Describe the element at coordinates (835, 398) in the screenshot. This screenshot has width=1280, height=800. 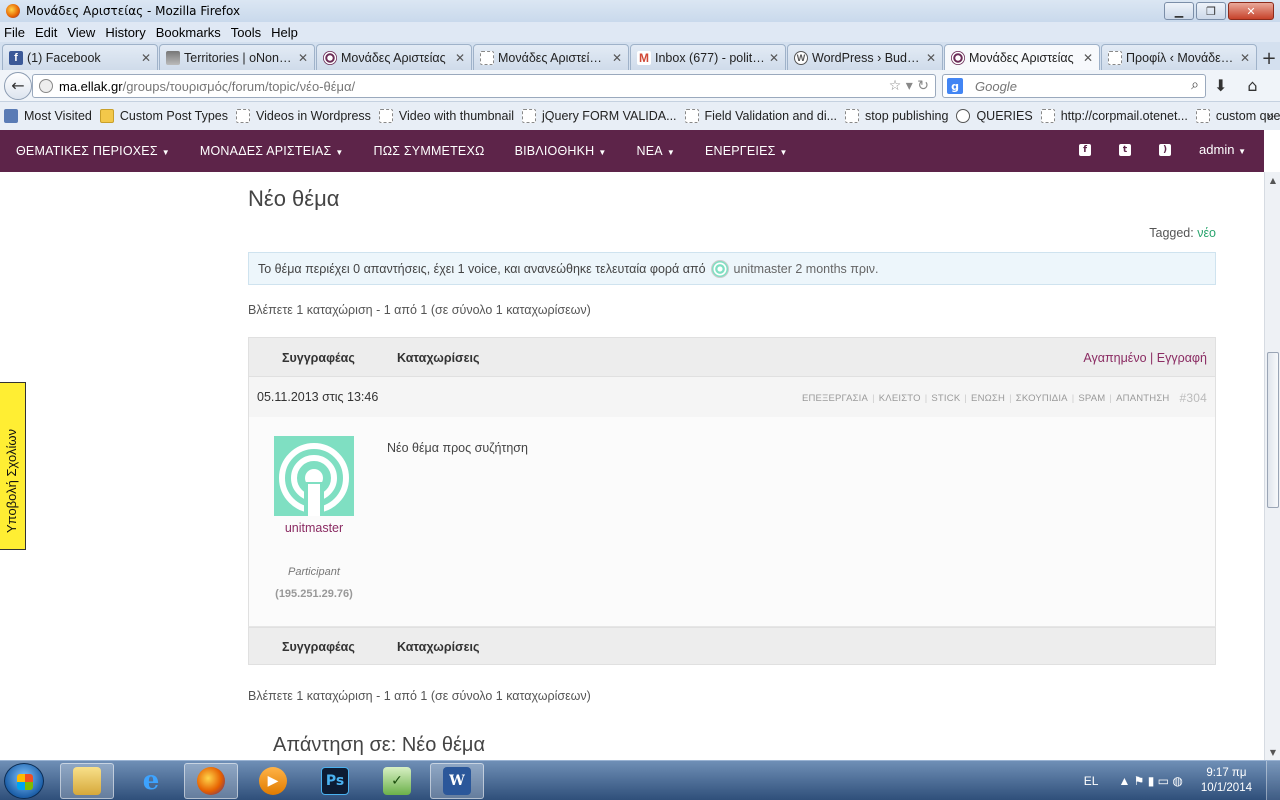
I see `post-action-link: ΕΠΕΞΕΡΓΑΣΙΑ` at that location.